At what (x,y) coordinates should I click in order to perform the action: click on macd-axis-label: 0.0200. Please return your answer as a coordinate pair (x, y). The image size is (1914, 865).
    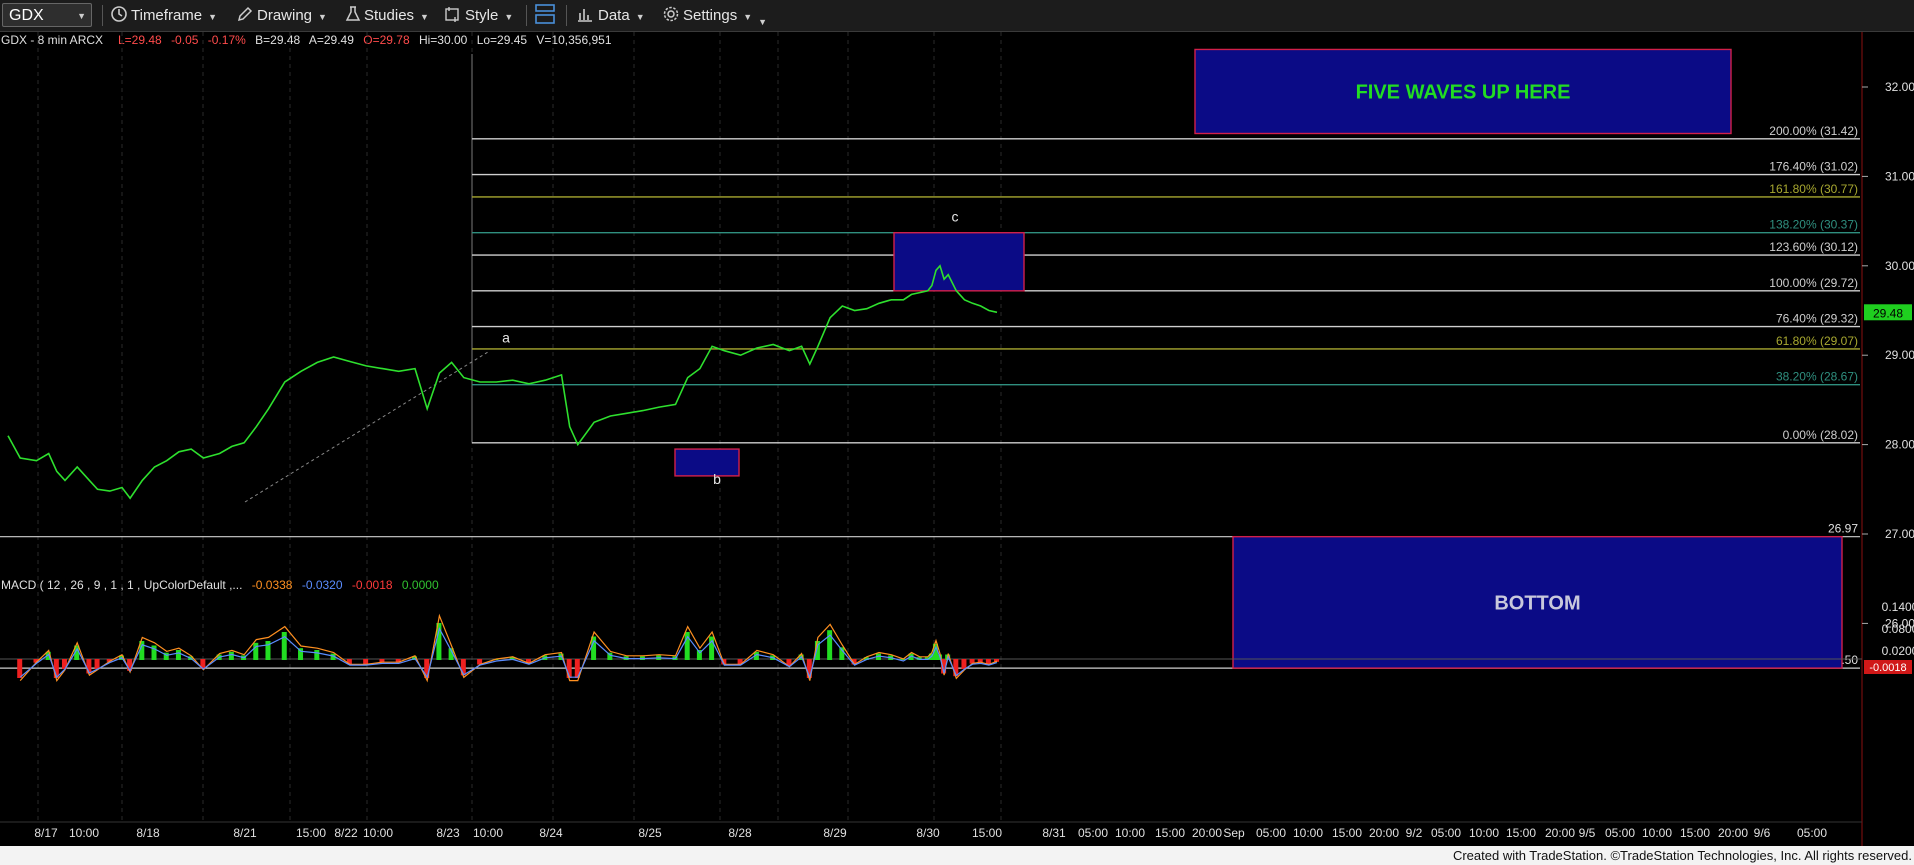
    Looking at the image, I should click on (1898, 651).